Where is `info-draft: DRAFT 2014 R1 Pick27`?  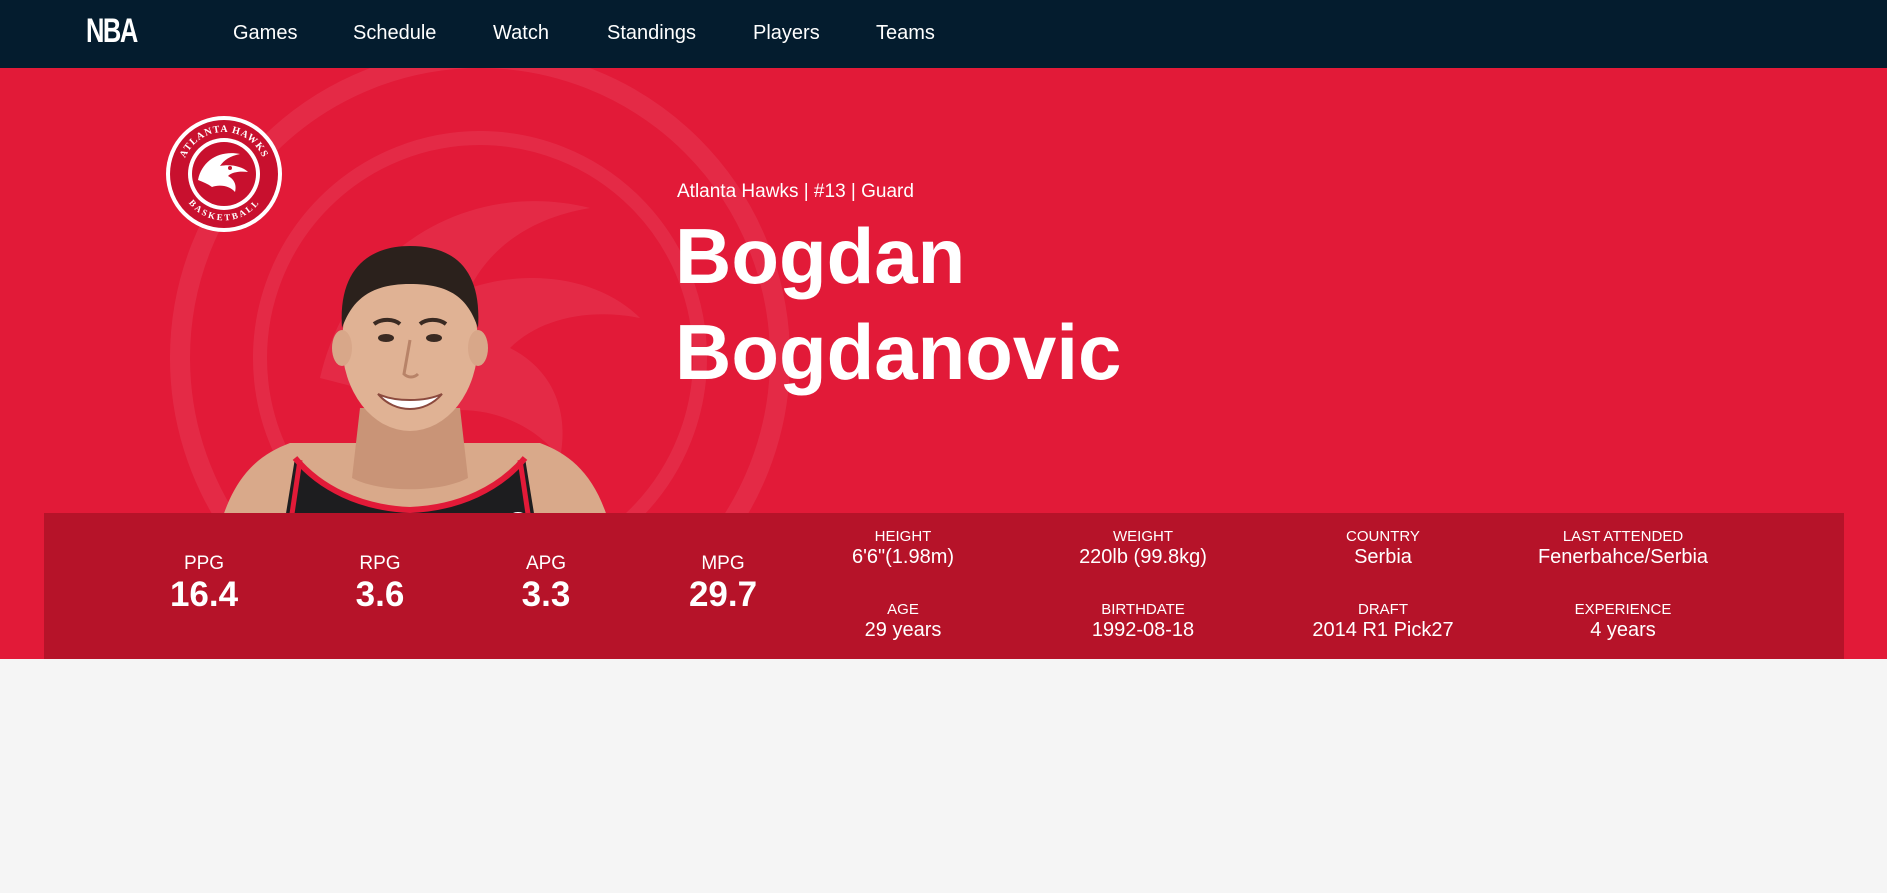 info-draft: DRAFT 2014 R1 Pick27 is located at coordinates (1383, 621).